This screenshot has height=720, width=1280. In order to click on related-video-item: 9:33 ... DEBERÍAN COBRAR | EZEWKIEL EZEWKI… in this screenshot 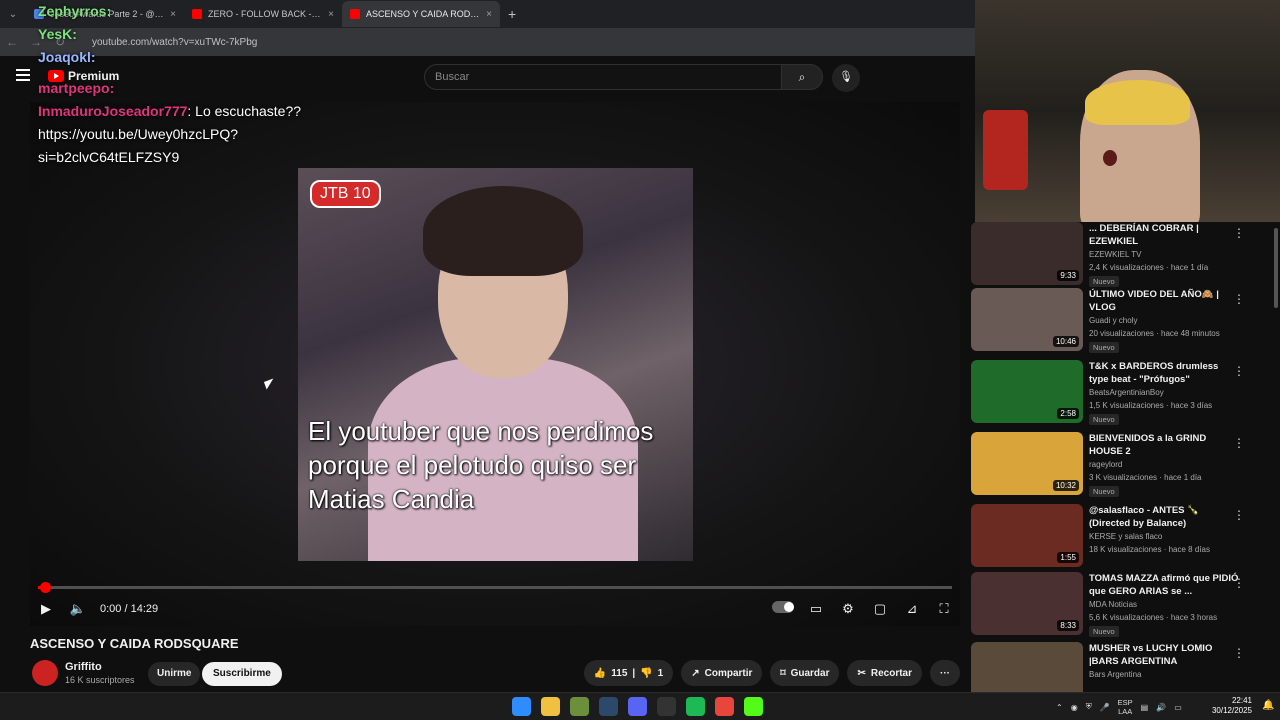, I will do `click(1121, 255)`.